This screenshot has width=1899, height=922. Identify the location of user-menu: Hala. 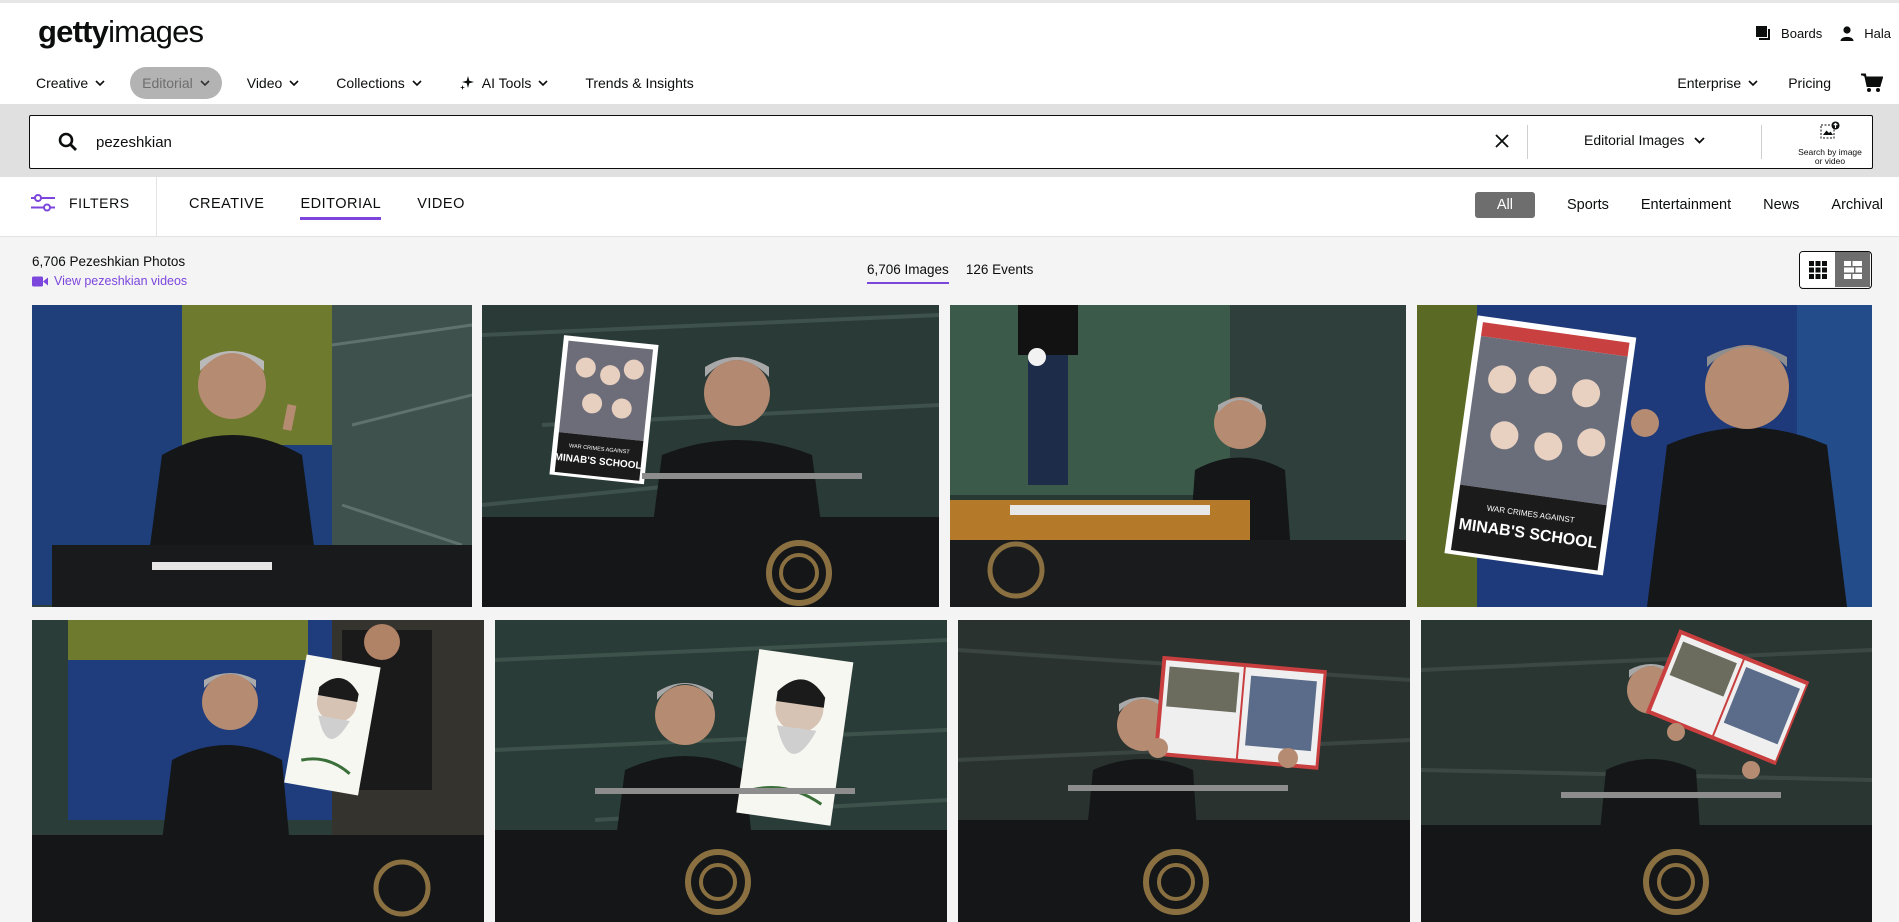
(1865, 33).